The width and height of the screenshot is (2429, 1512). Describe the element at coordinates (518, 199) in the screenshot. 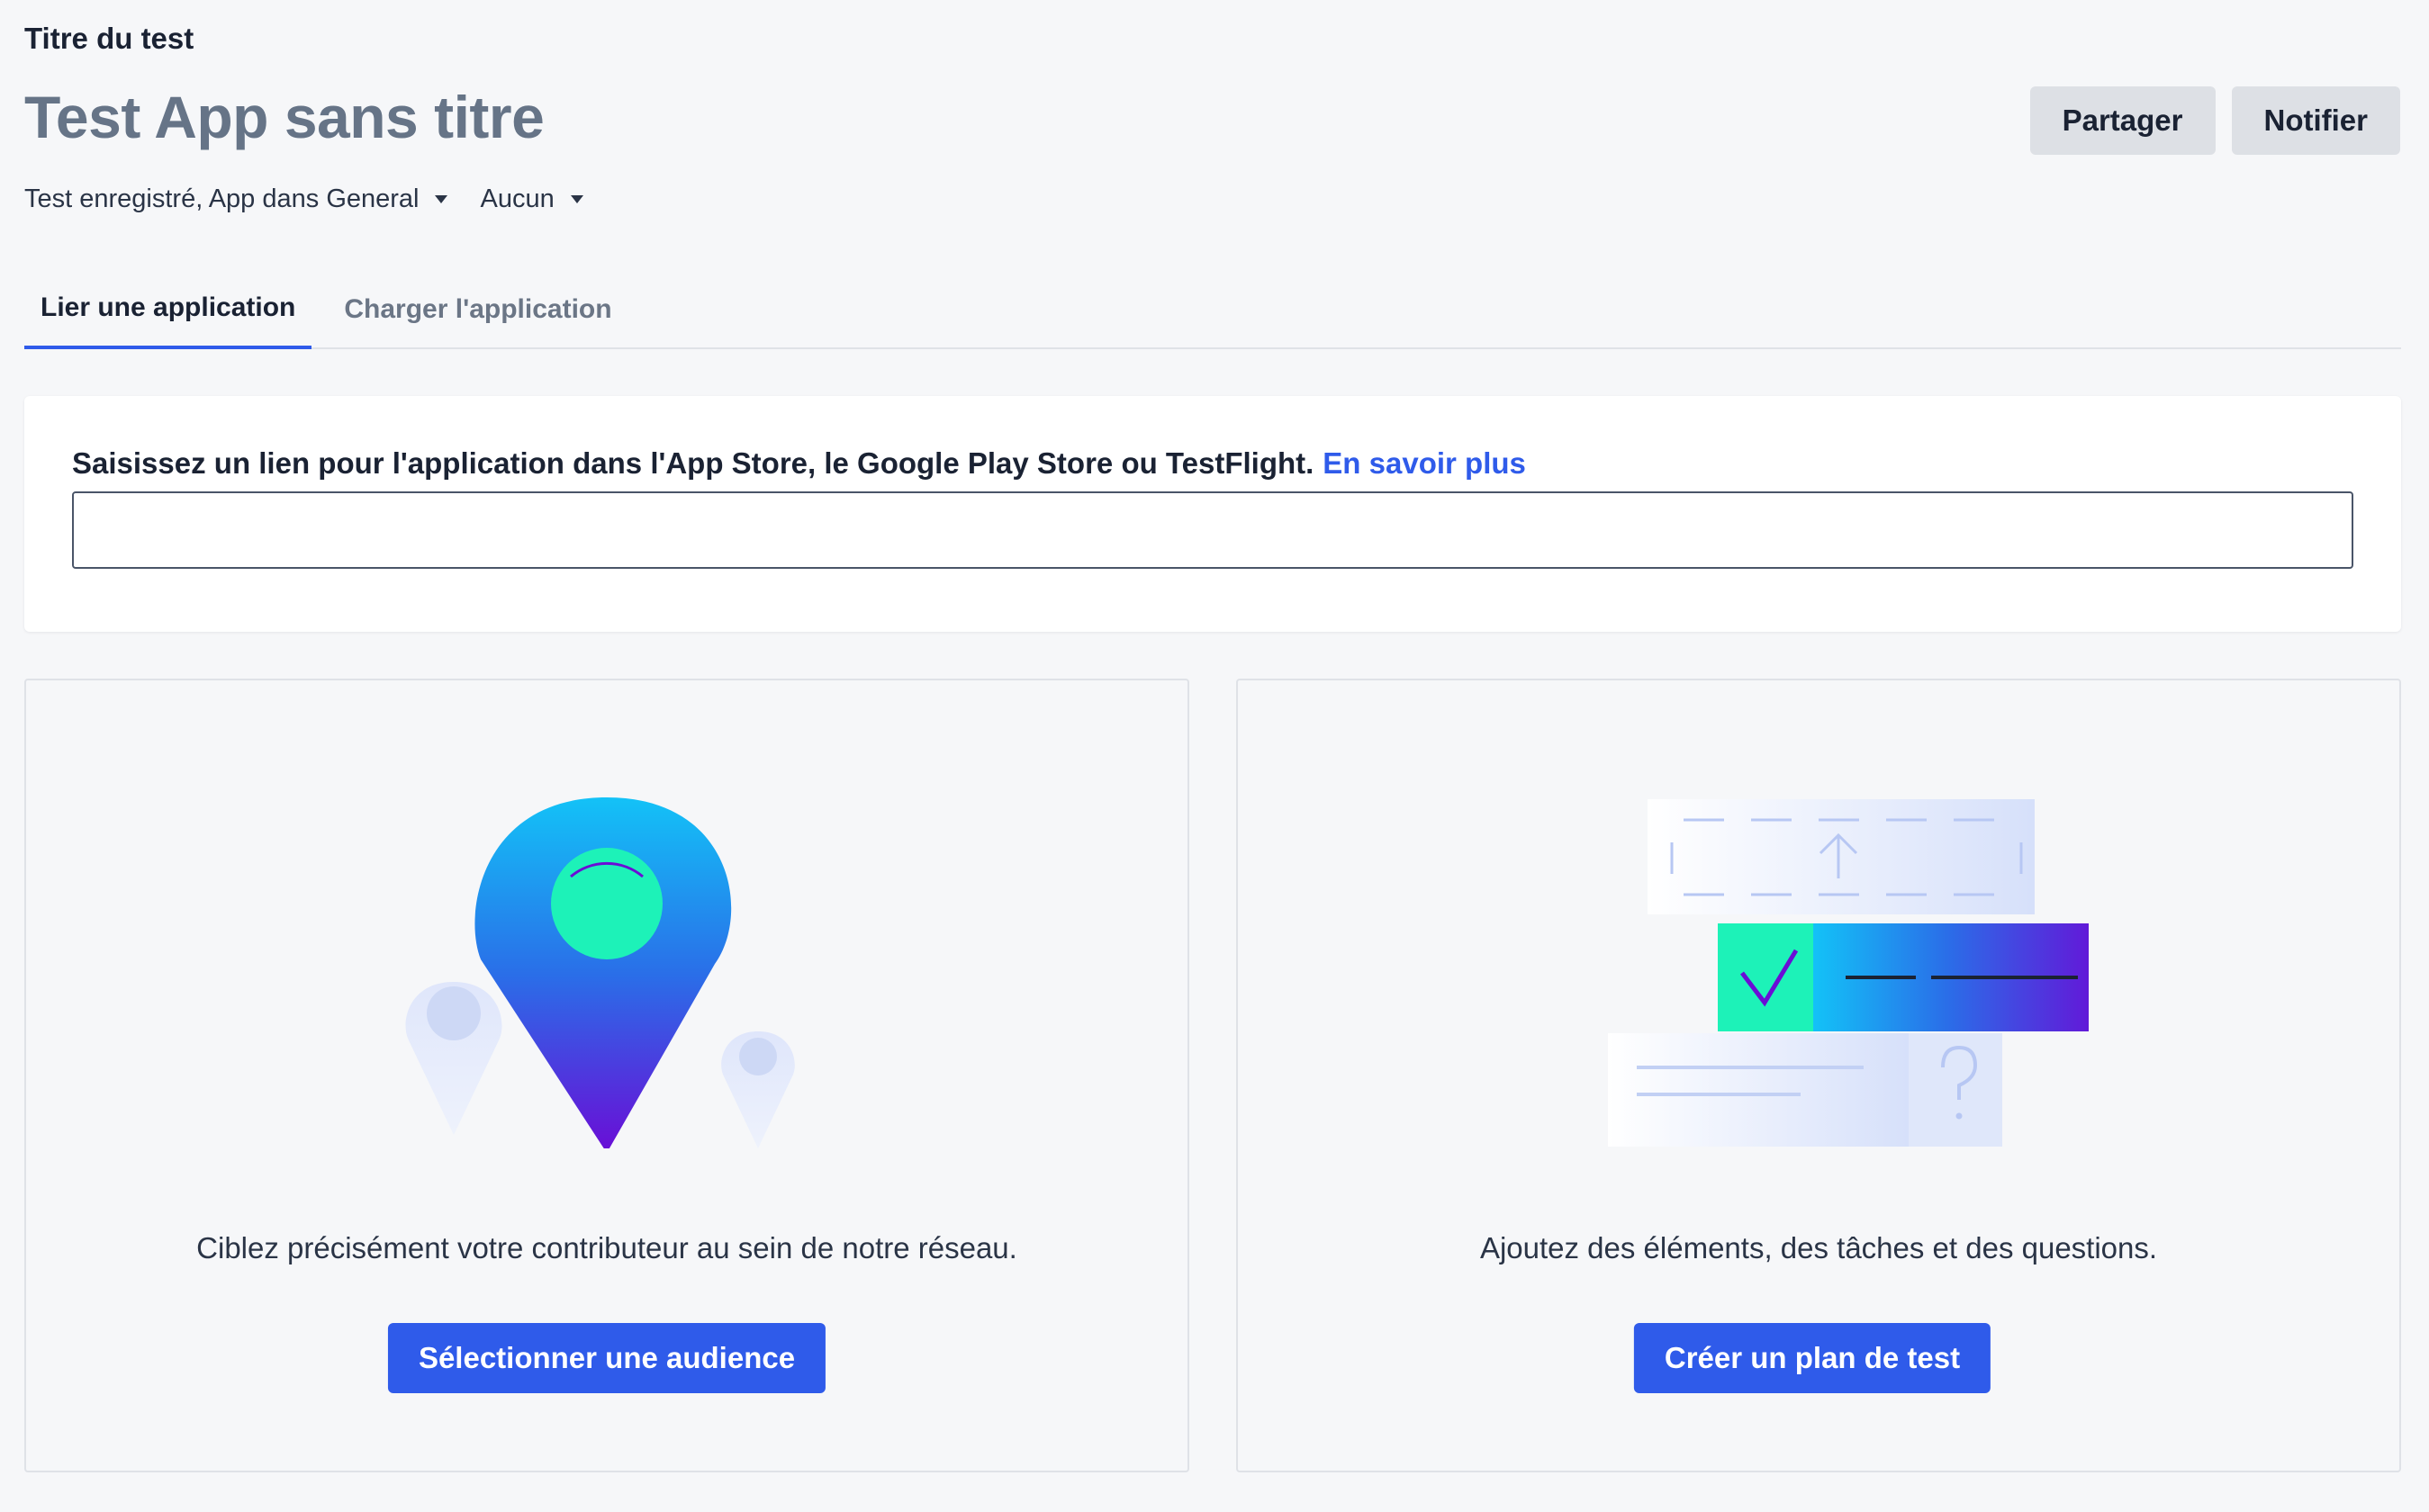

I see `tag-dropdown-label: Aucun` at that location.